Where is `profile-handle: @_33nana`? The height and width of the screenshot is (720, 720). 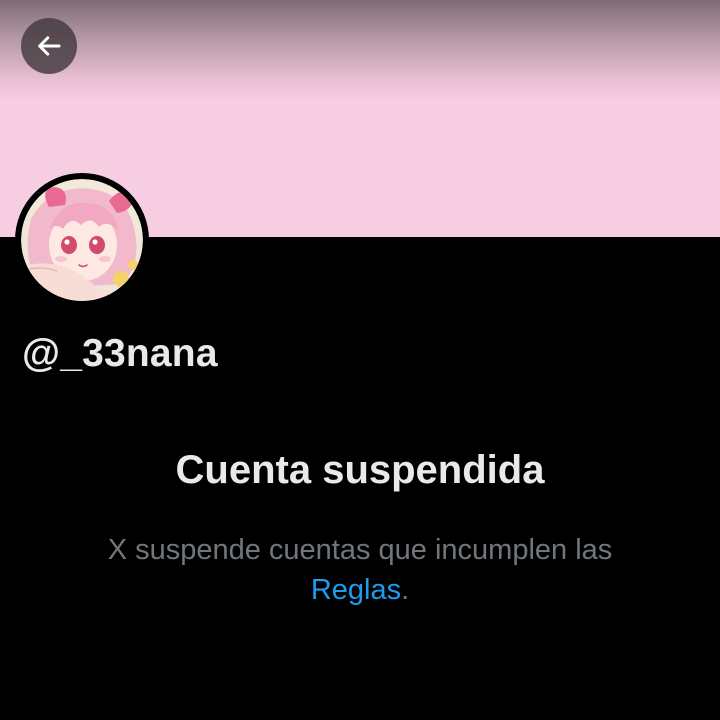
profile-handle: @_33nana is located at coordinates (120, 353).